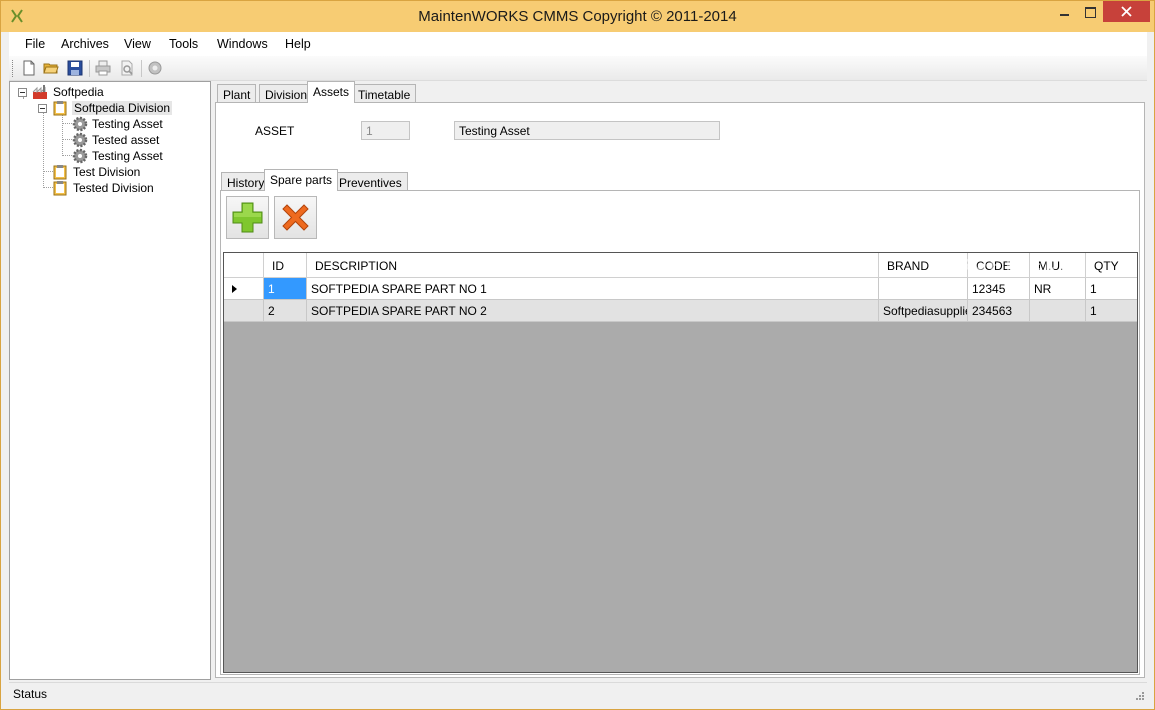  What do you see at coordinates (593, 265) in the screenshot?
I see `column-header-description: DESCRIPTION` at bounding box center [593, 265].